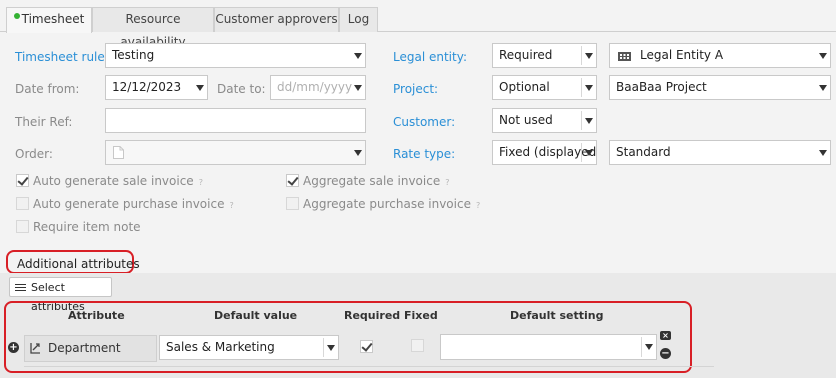 This screenshot has width=836, height=378. What do you see at coordinates (720, 152) in the screenshot?
I see `rate-type-select: Standard` at bounding box center [720, 152].